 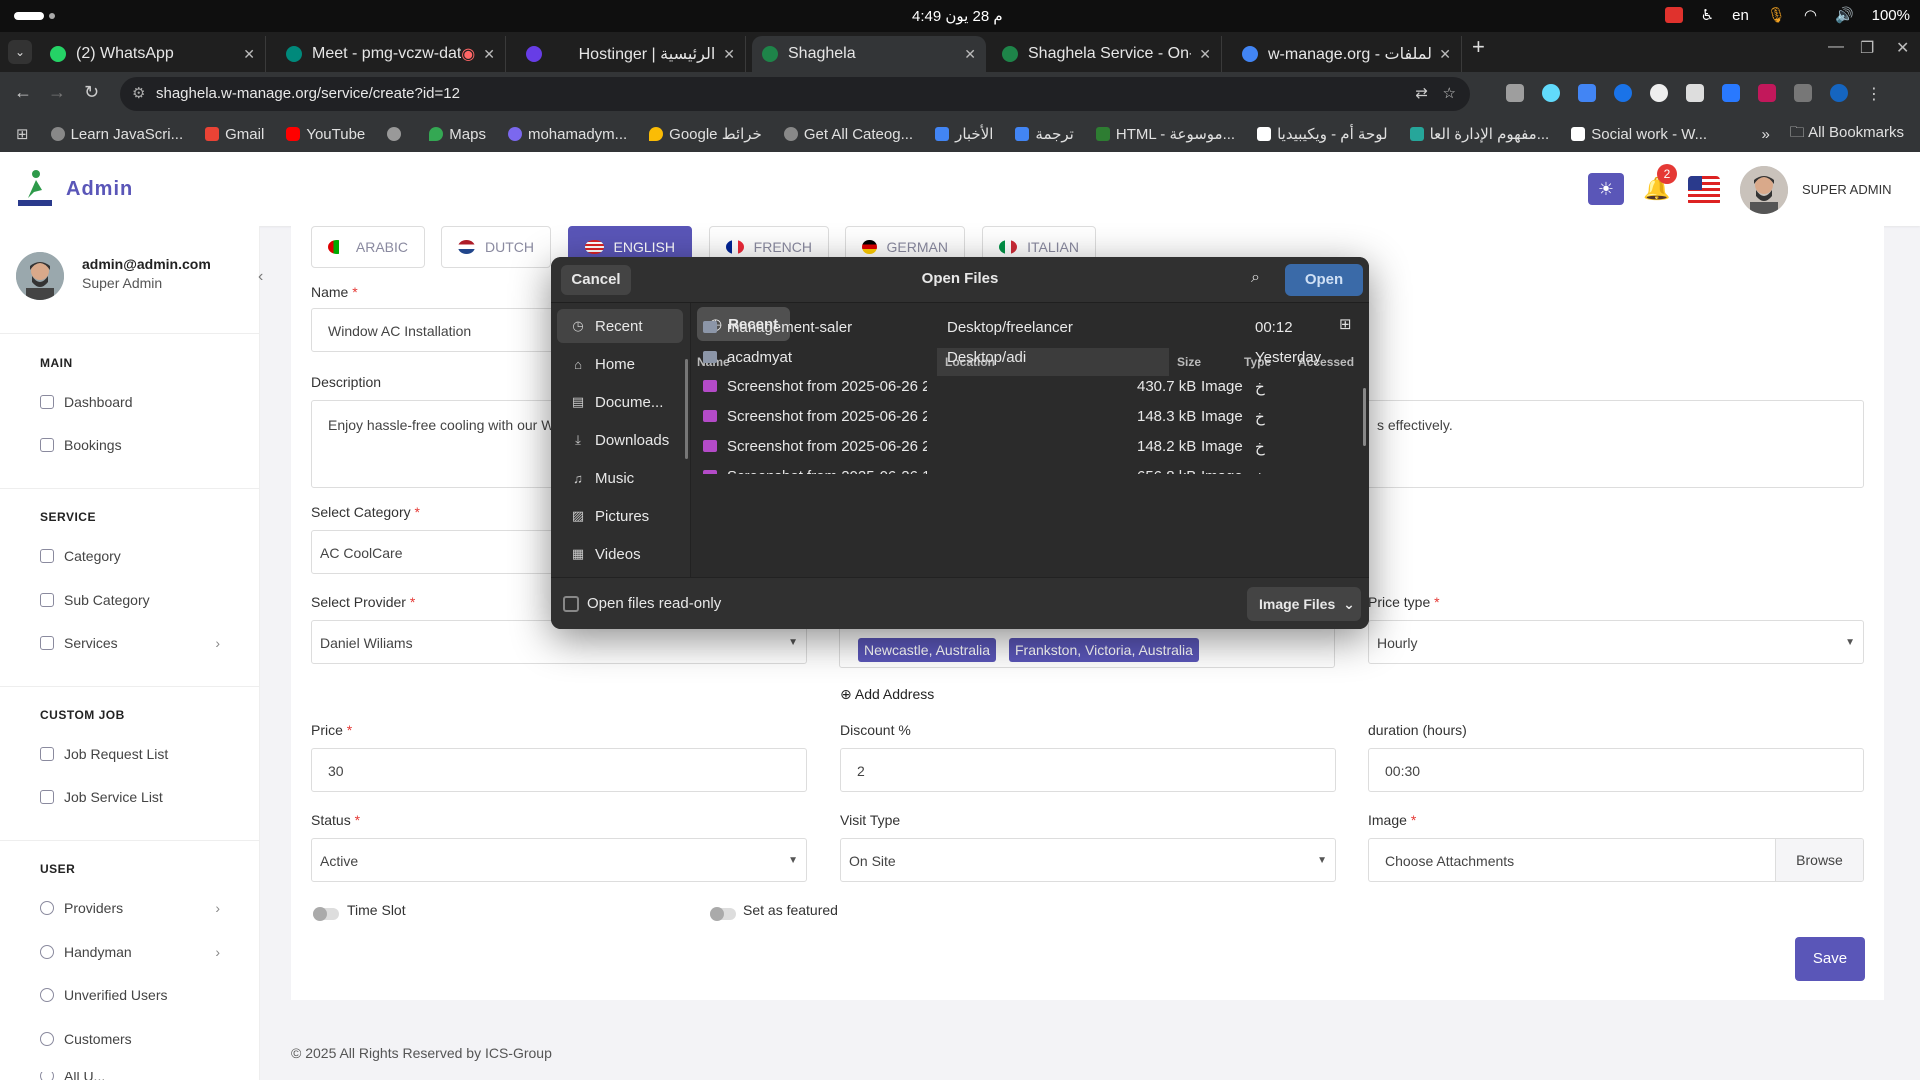 What do you see at coordinates (1839, 93) in the screenshot?
I see `profile-avatar-icon` at bounding box center [1839, 93].